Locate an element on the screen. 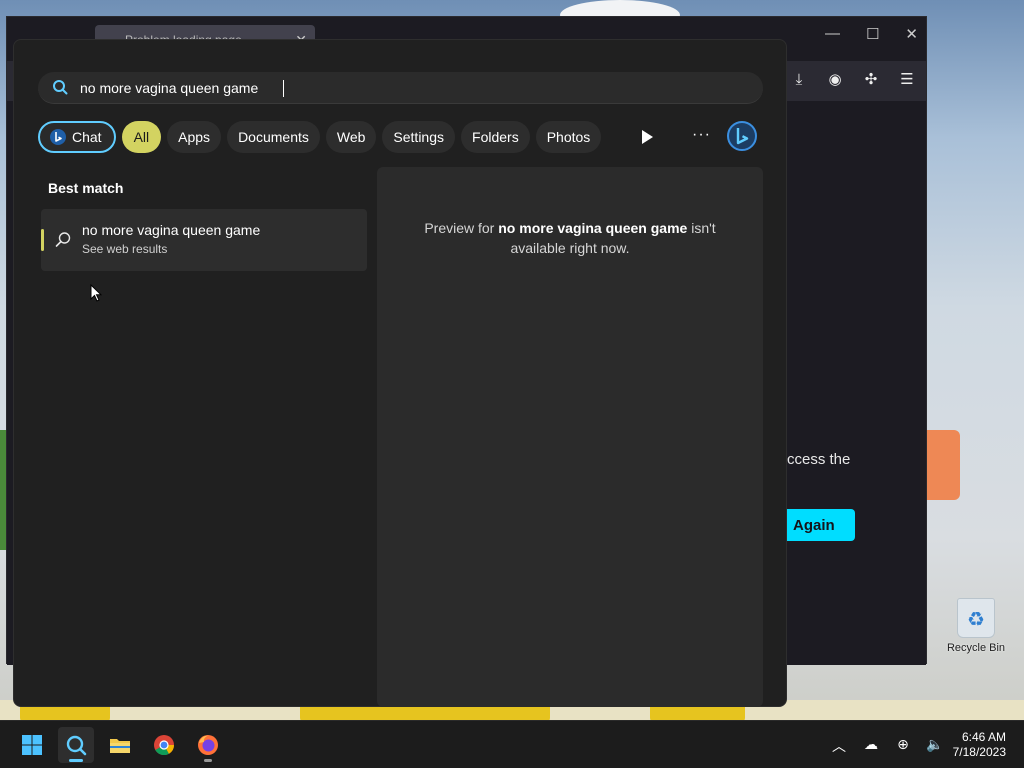 This screenshot has height=768, width=1024. maximize-icon: ☐ is located at coordinates (872, 34).